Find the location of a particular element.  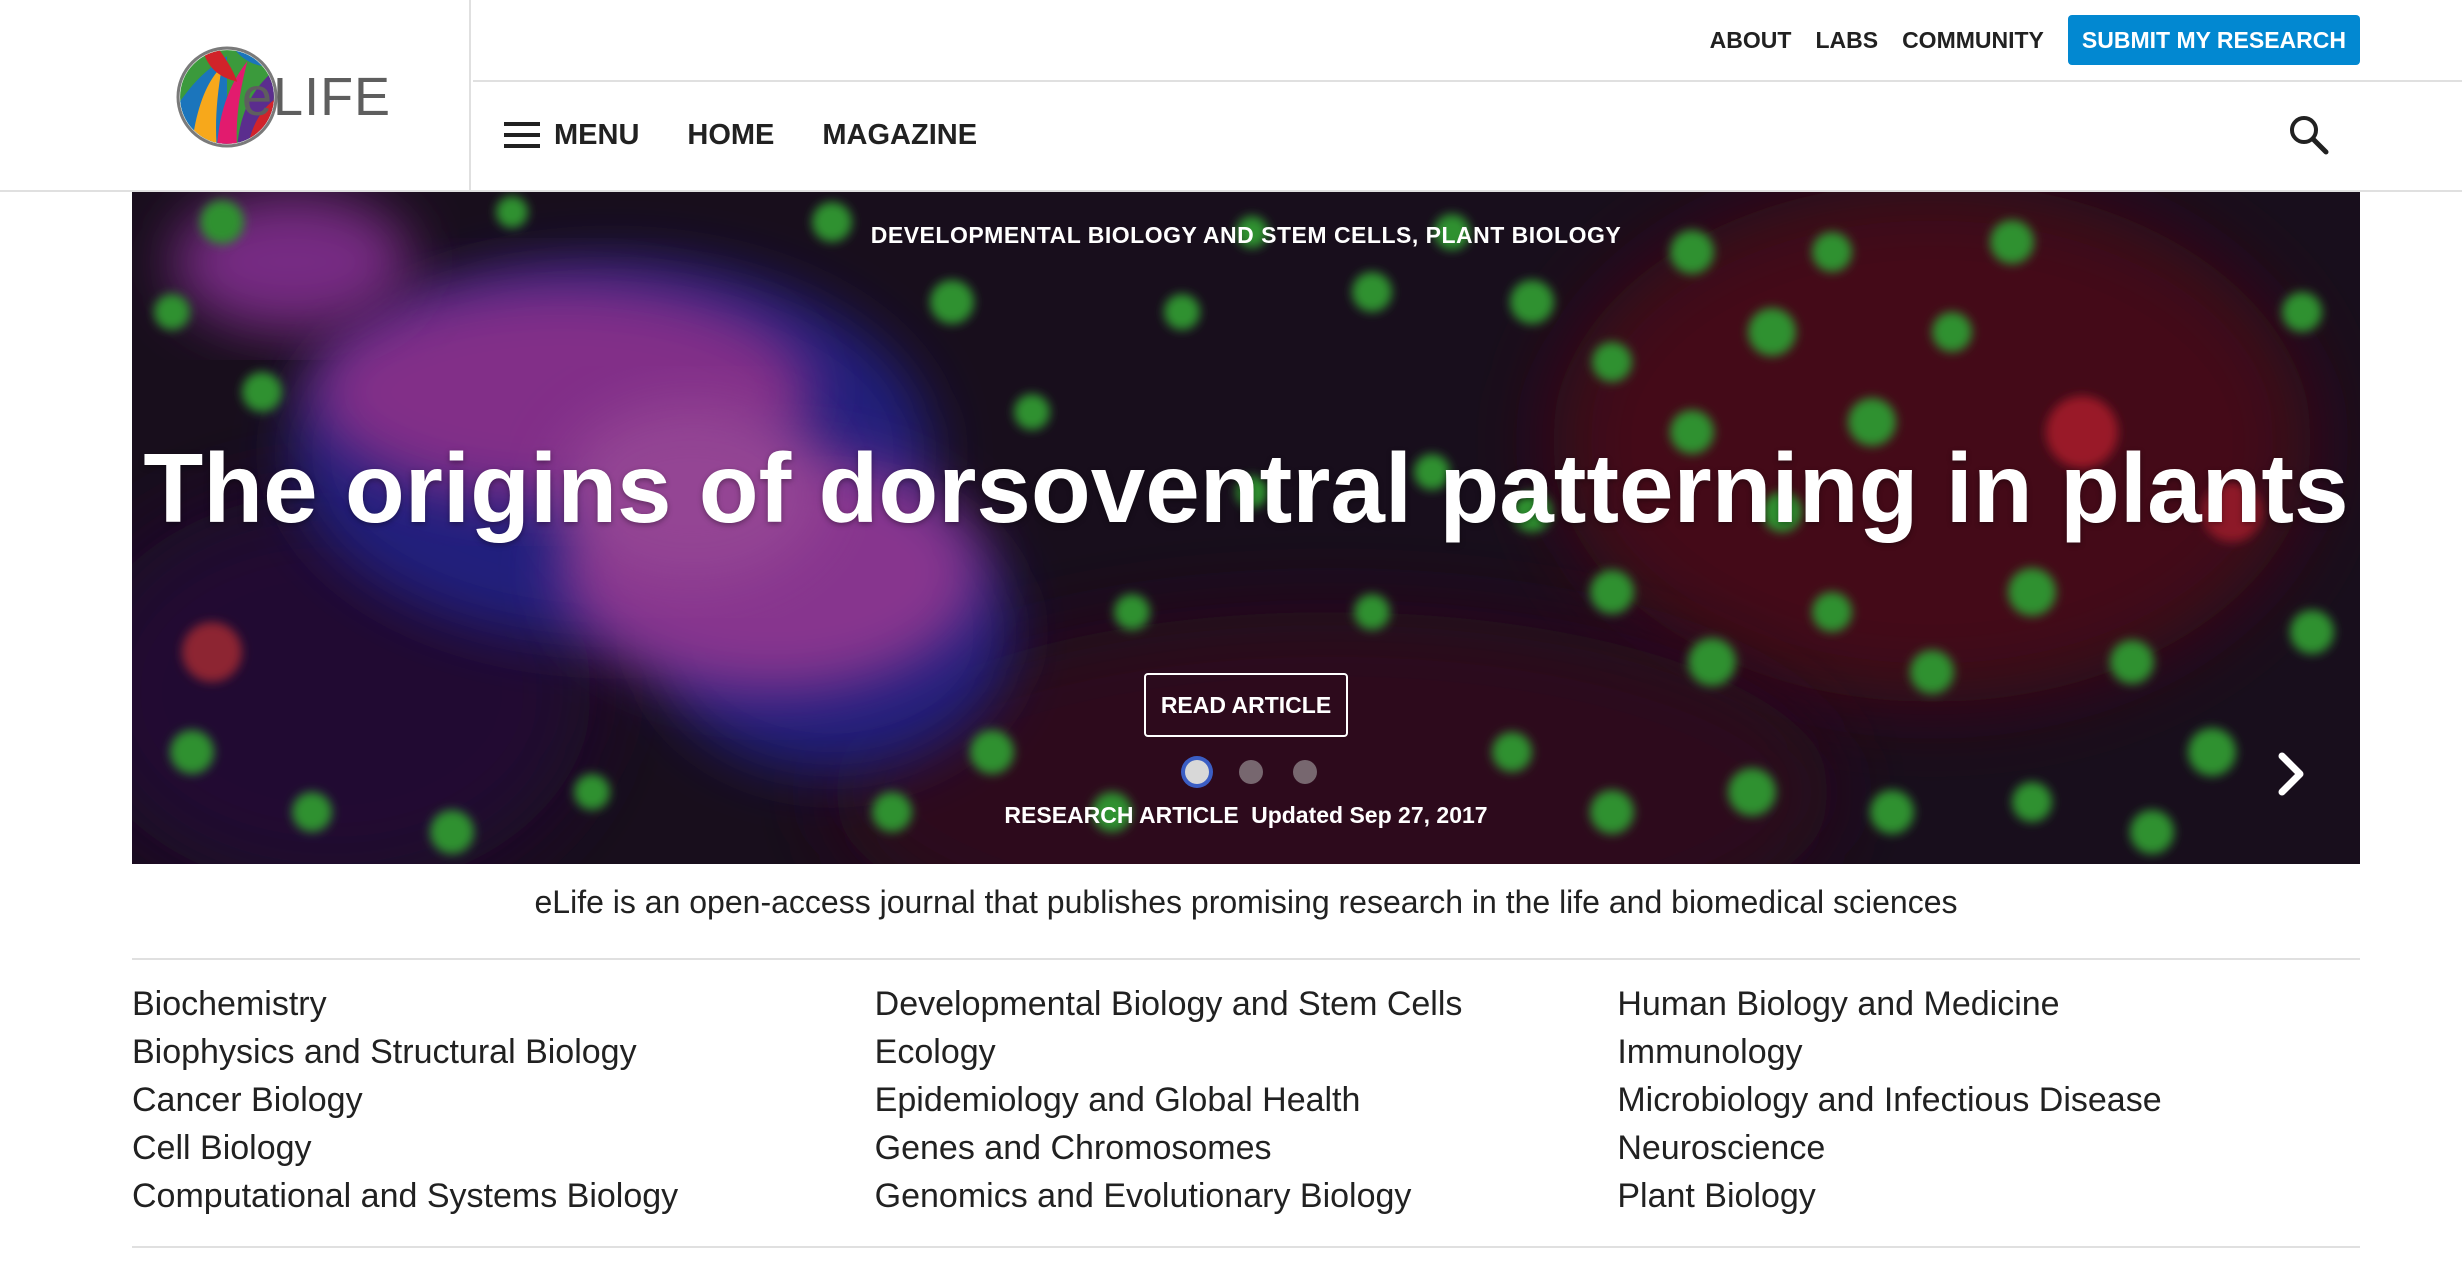

subject-link: Genomics and Evolutionary Biology is located at coordinates (1246, 1196).